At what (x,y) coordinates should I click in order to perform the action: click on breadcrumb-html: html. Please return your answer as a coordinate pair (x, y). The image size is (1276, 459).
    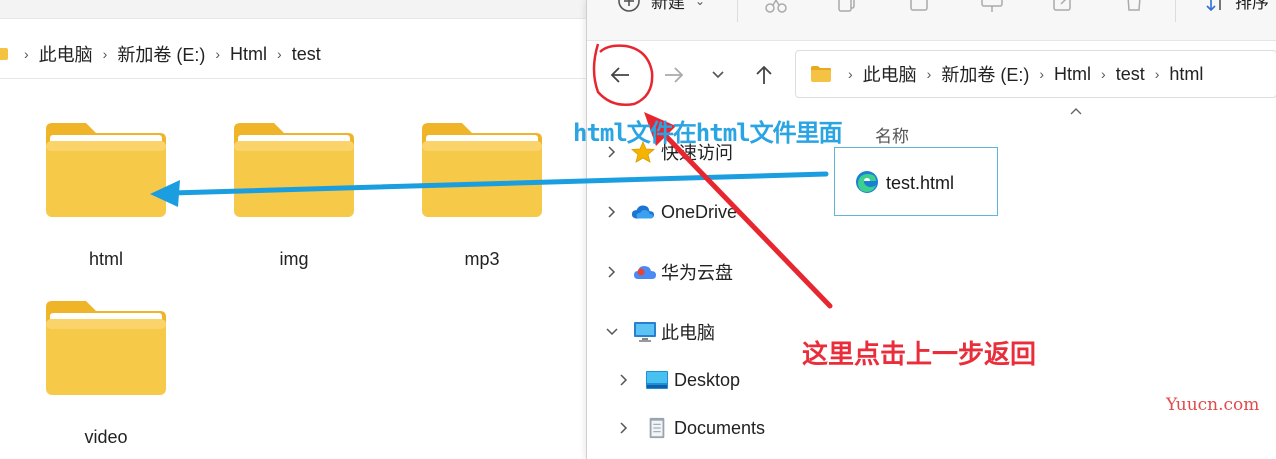
    Looking at the image, I should click on (1186, 74).